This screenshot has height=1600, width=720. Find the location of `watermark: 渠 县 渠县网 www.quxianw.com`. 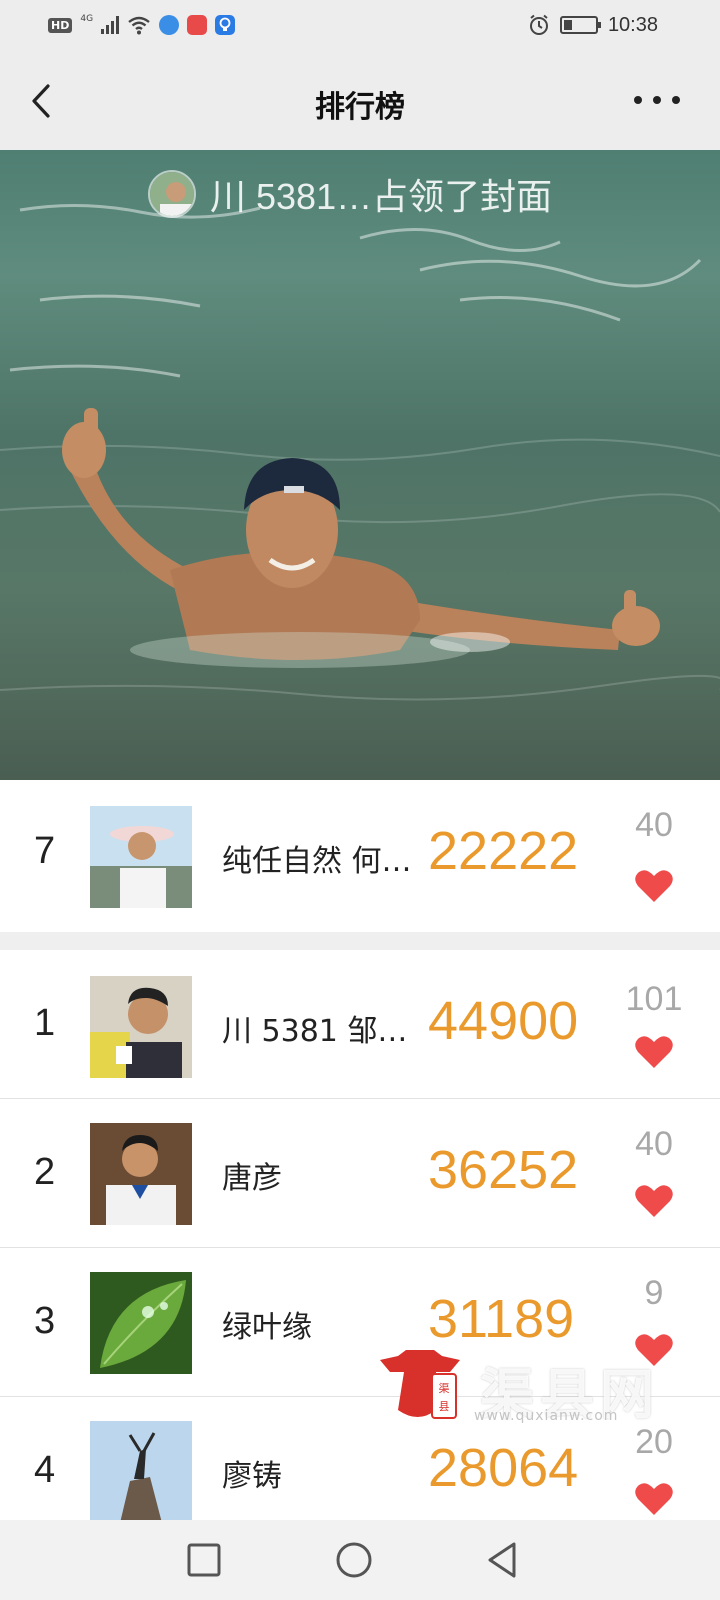

watermark: 渠 县 渠县网 www.quxianw.com is located at coordinates (525, 1390).